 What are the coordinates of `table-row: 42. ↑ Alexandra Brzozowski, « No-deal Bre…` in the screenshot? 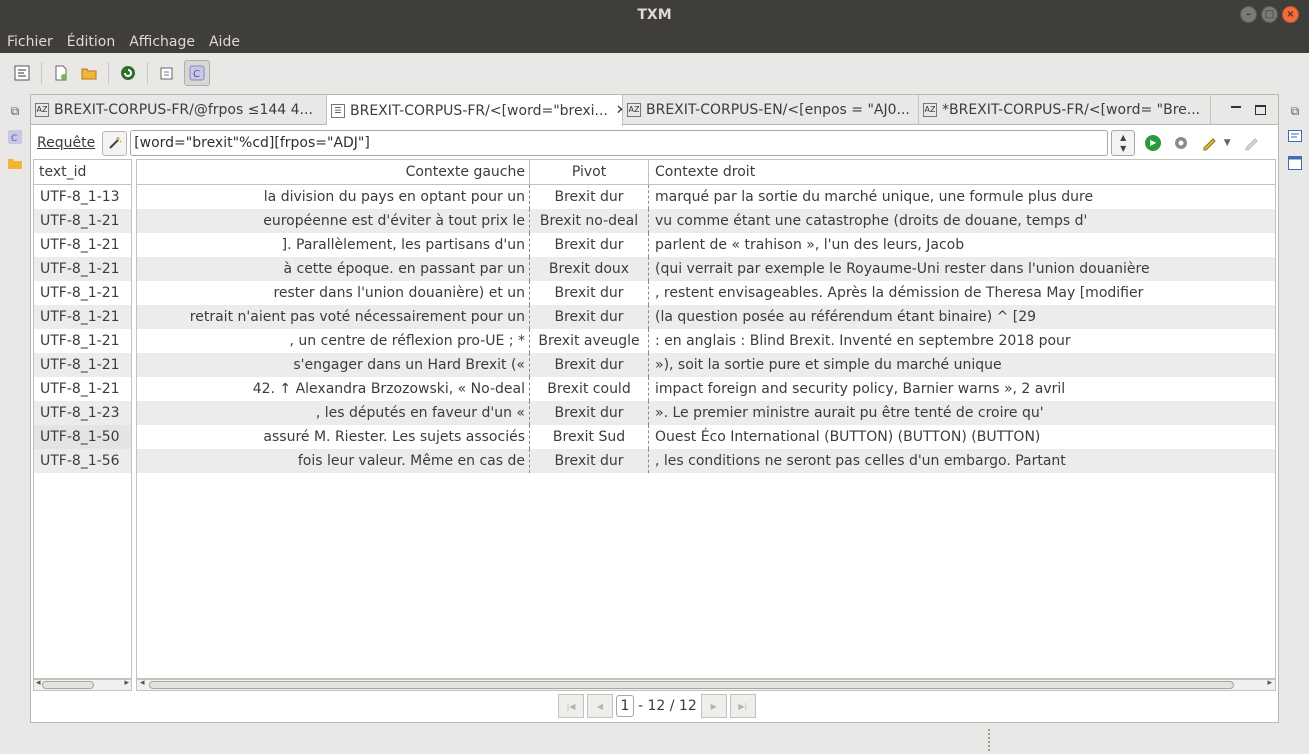 It's located at (706, 389).